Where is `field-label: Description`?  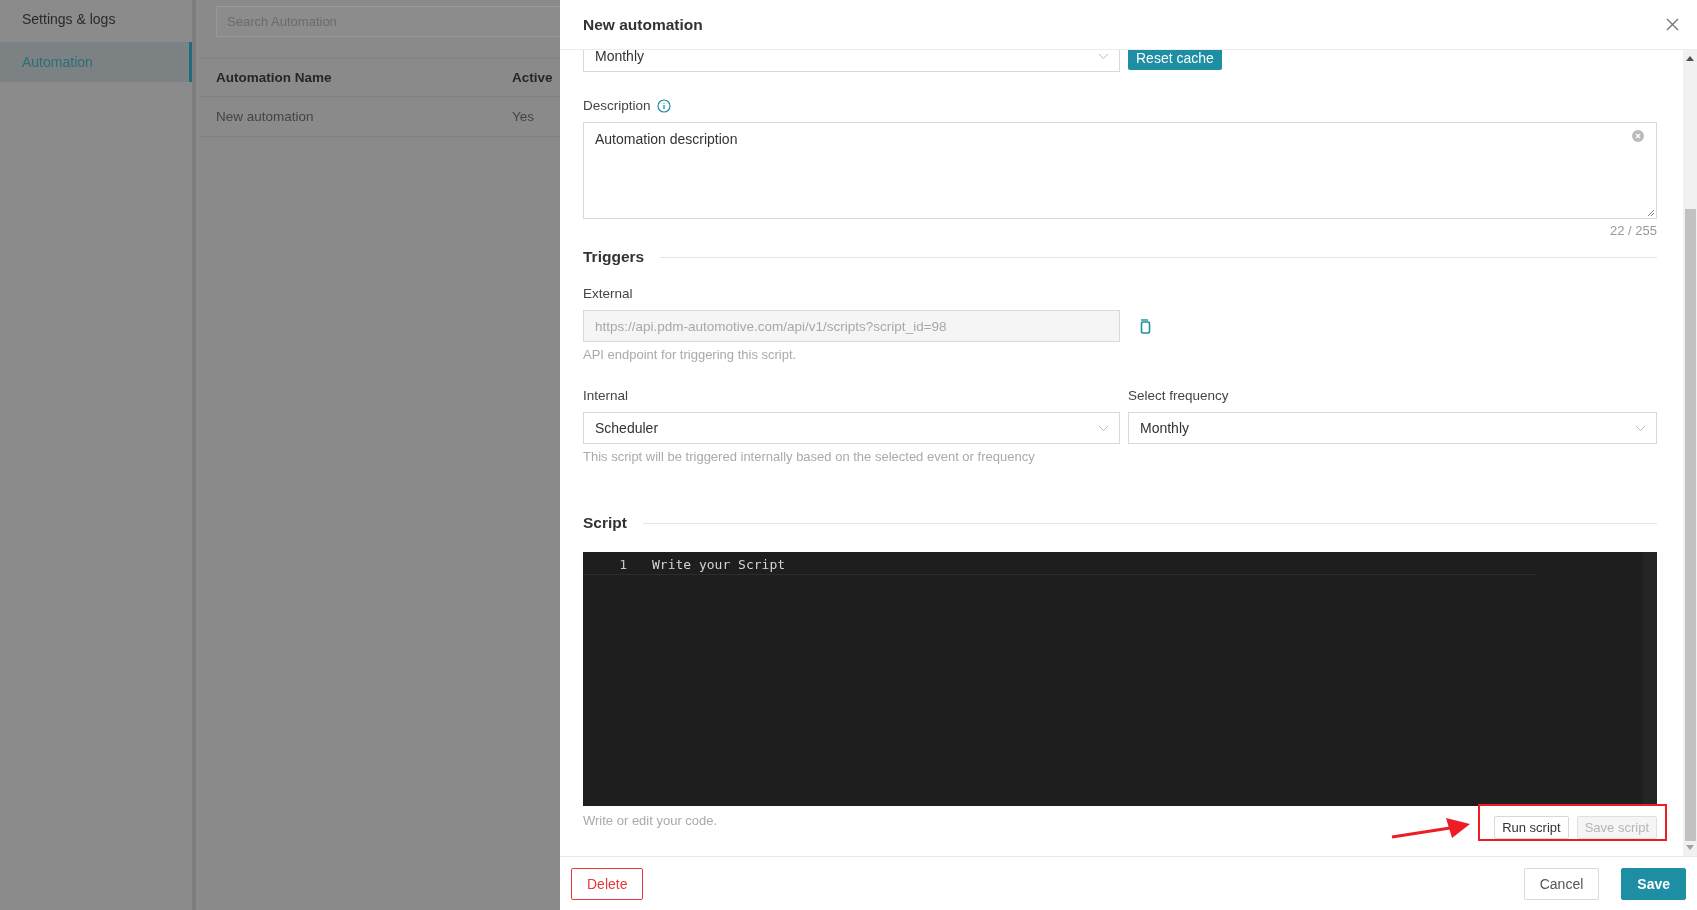 field-label: Description is located at coordinates (617, 105).